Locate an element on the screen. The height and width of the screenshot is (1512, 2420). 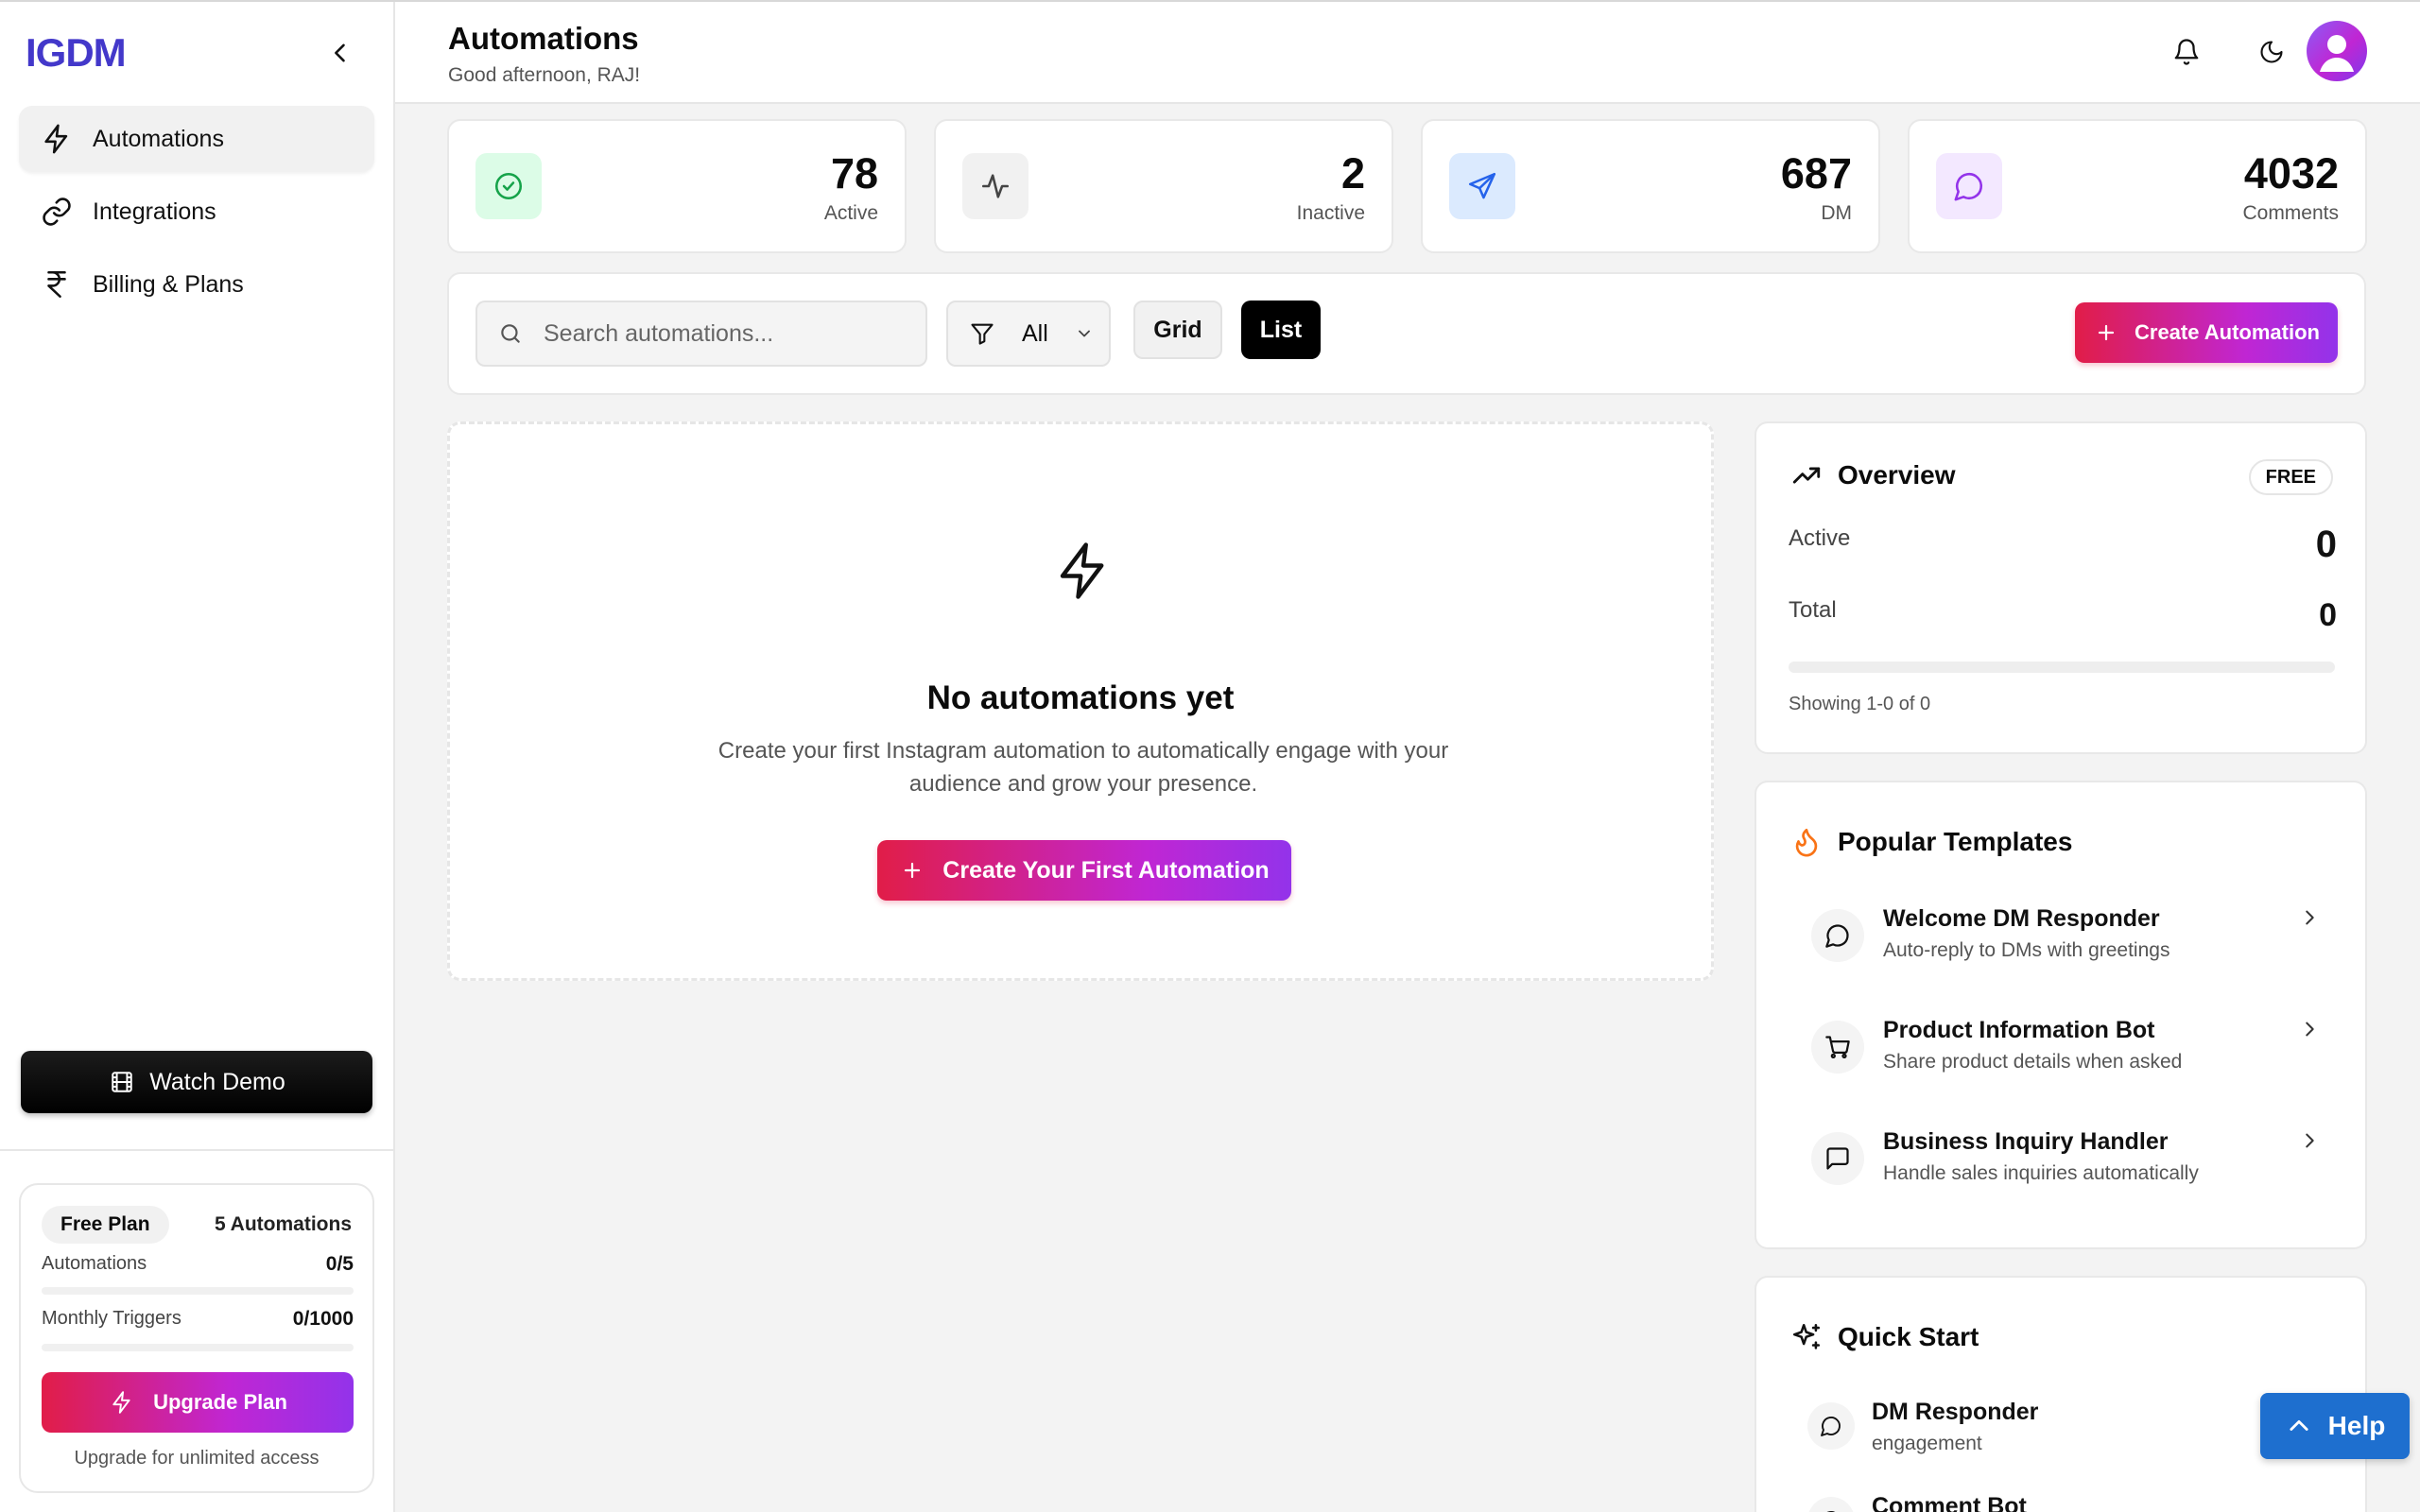
template-name: Welcome DM Responder is located at coordinates (2021, 918).